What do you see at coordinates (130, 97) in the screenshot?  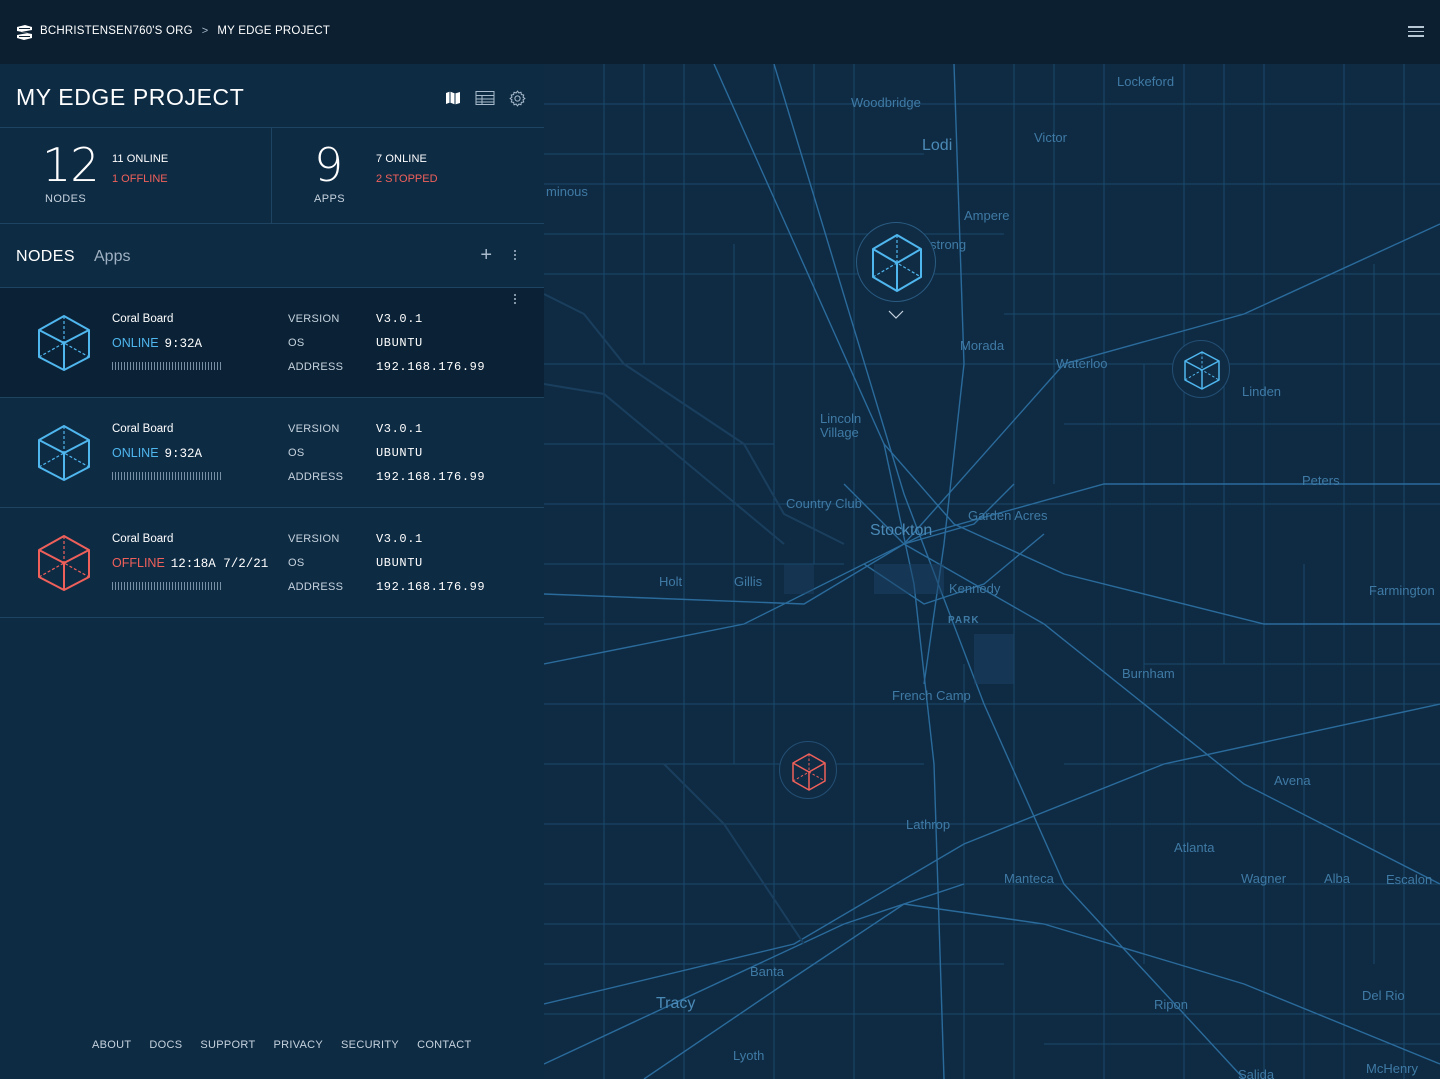 I see `page-title: MY EDGE PROJECT` at bounding box center [130, 97].